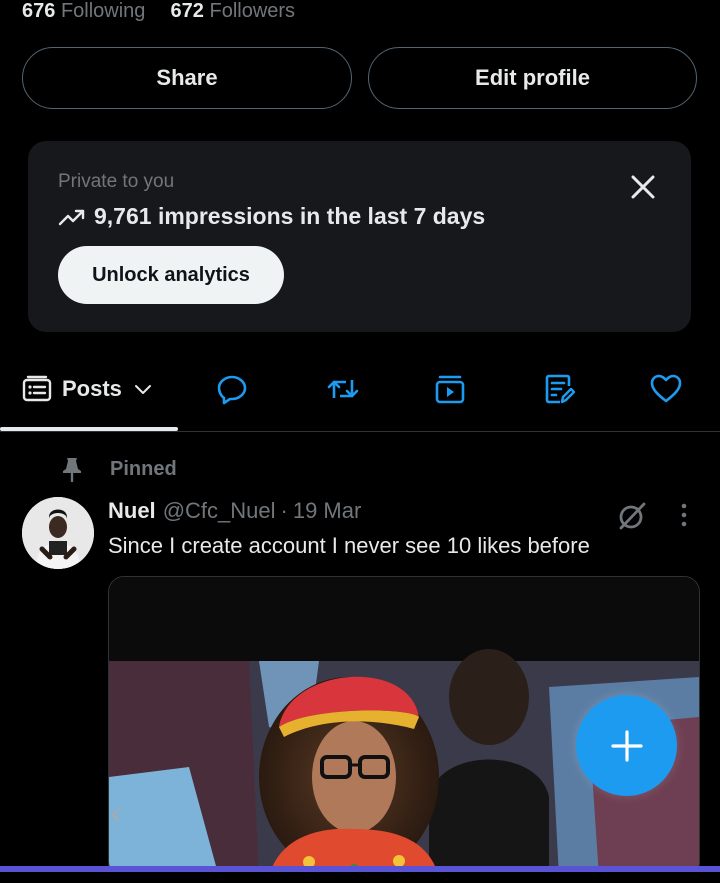 The width and height of the screenshot is (720, 883). Describe the element at coordinates (116, 181) in the screenshot. I see `private-label: Private to you` at that location.